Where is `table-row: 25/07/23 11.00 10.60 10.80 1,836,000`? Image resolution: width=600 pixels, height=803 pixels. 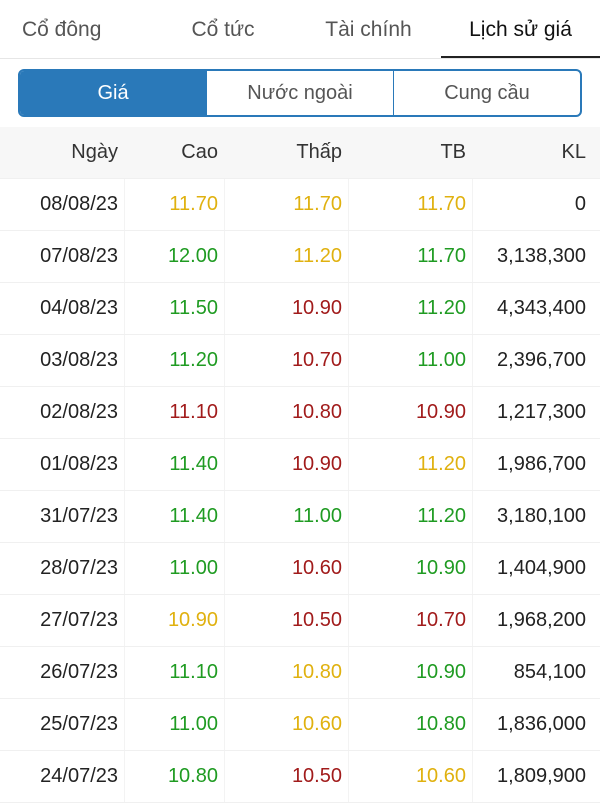 table-row: 25/07/23 11.00 10.60 10.80 1,836,000 is located at coordinates (300, 725).